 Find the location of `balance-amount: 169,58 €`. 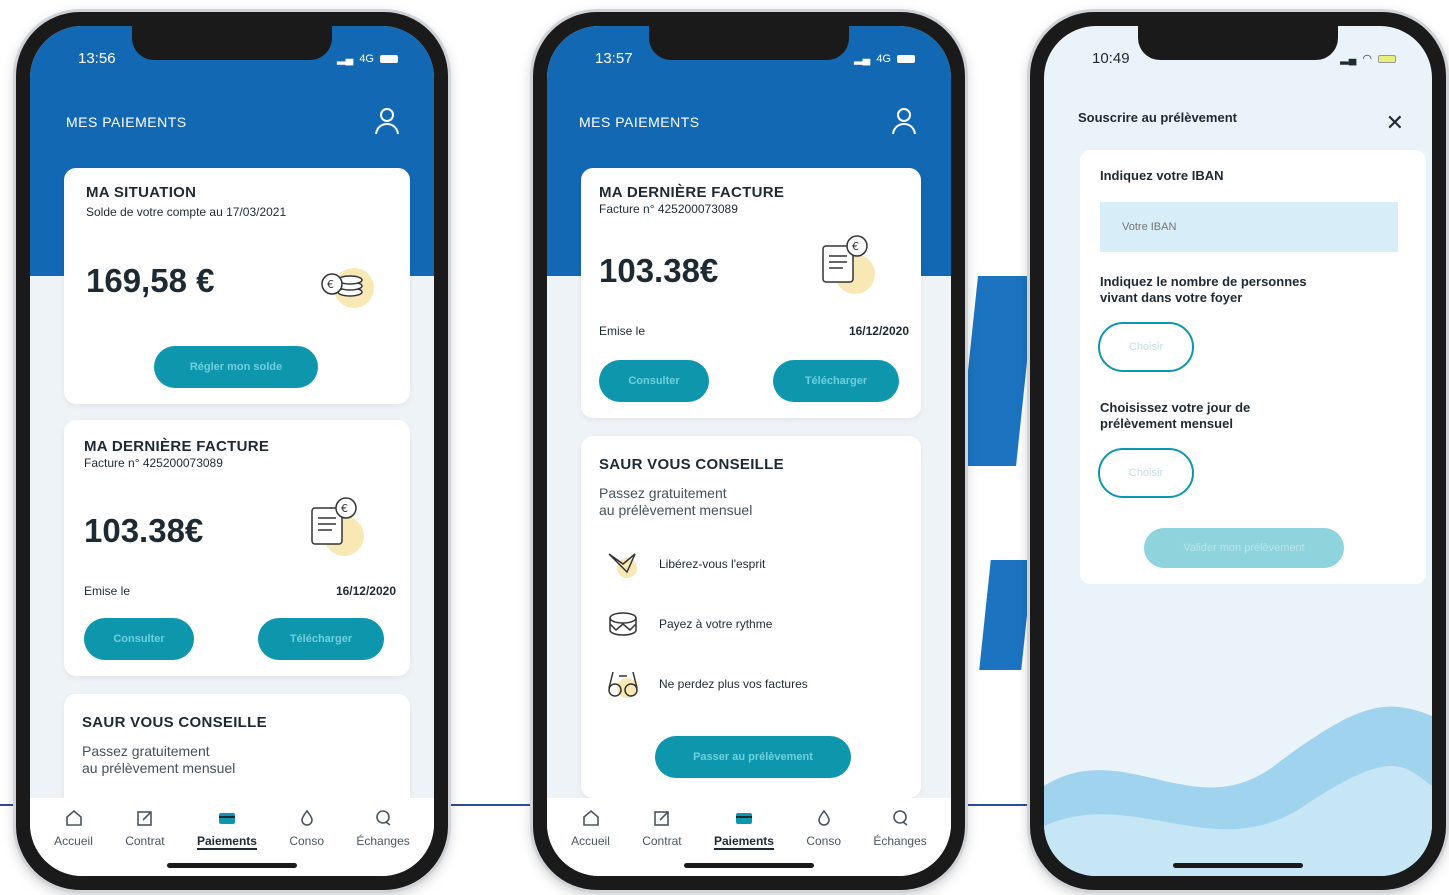

balance-amount: 169,58 € is located at coordinates (150, 280).